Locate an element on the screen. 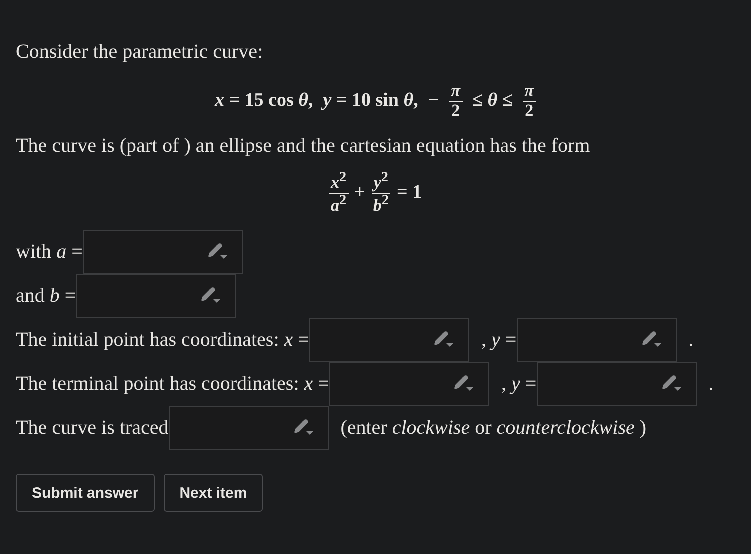 The height and width of the screenshot is (554, 751). answer-prompt: and b = is located at coordinates (46, 296).